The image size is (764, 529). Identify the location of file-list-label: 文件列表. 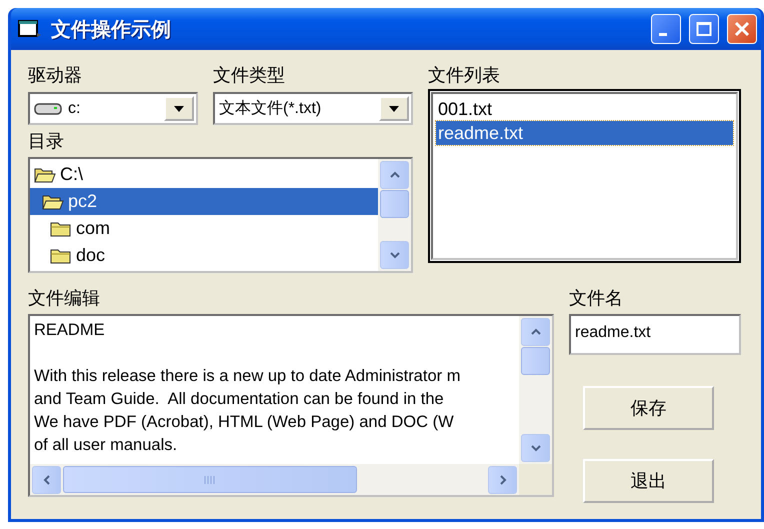
(464, 75).